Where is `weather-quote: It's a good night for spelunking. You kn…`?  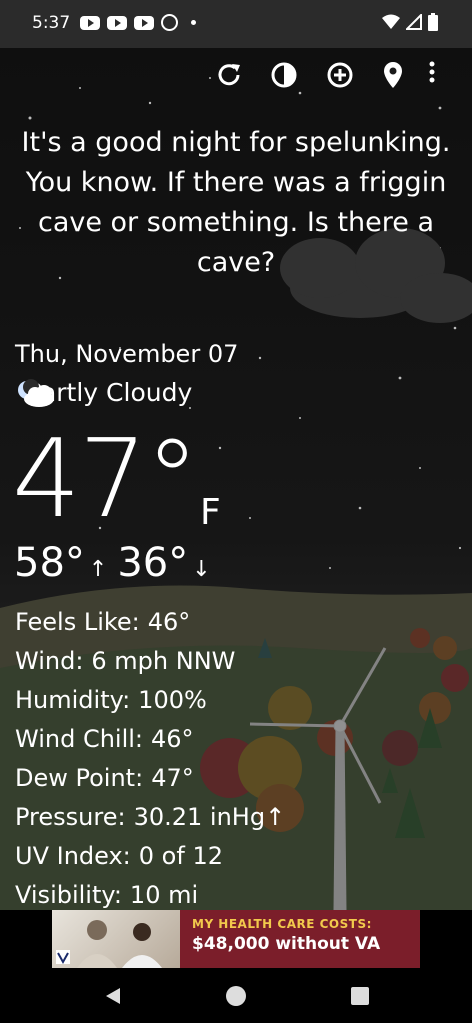 weather-quote: It's a good night for spelunking. You kn… is located at coordinates (236, 202).